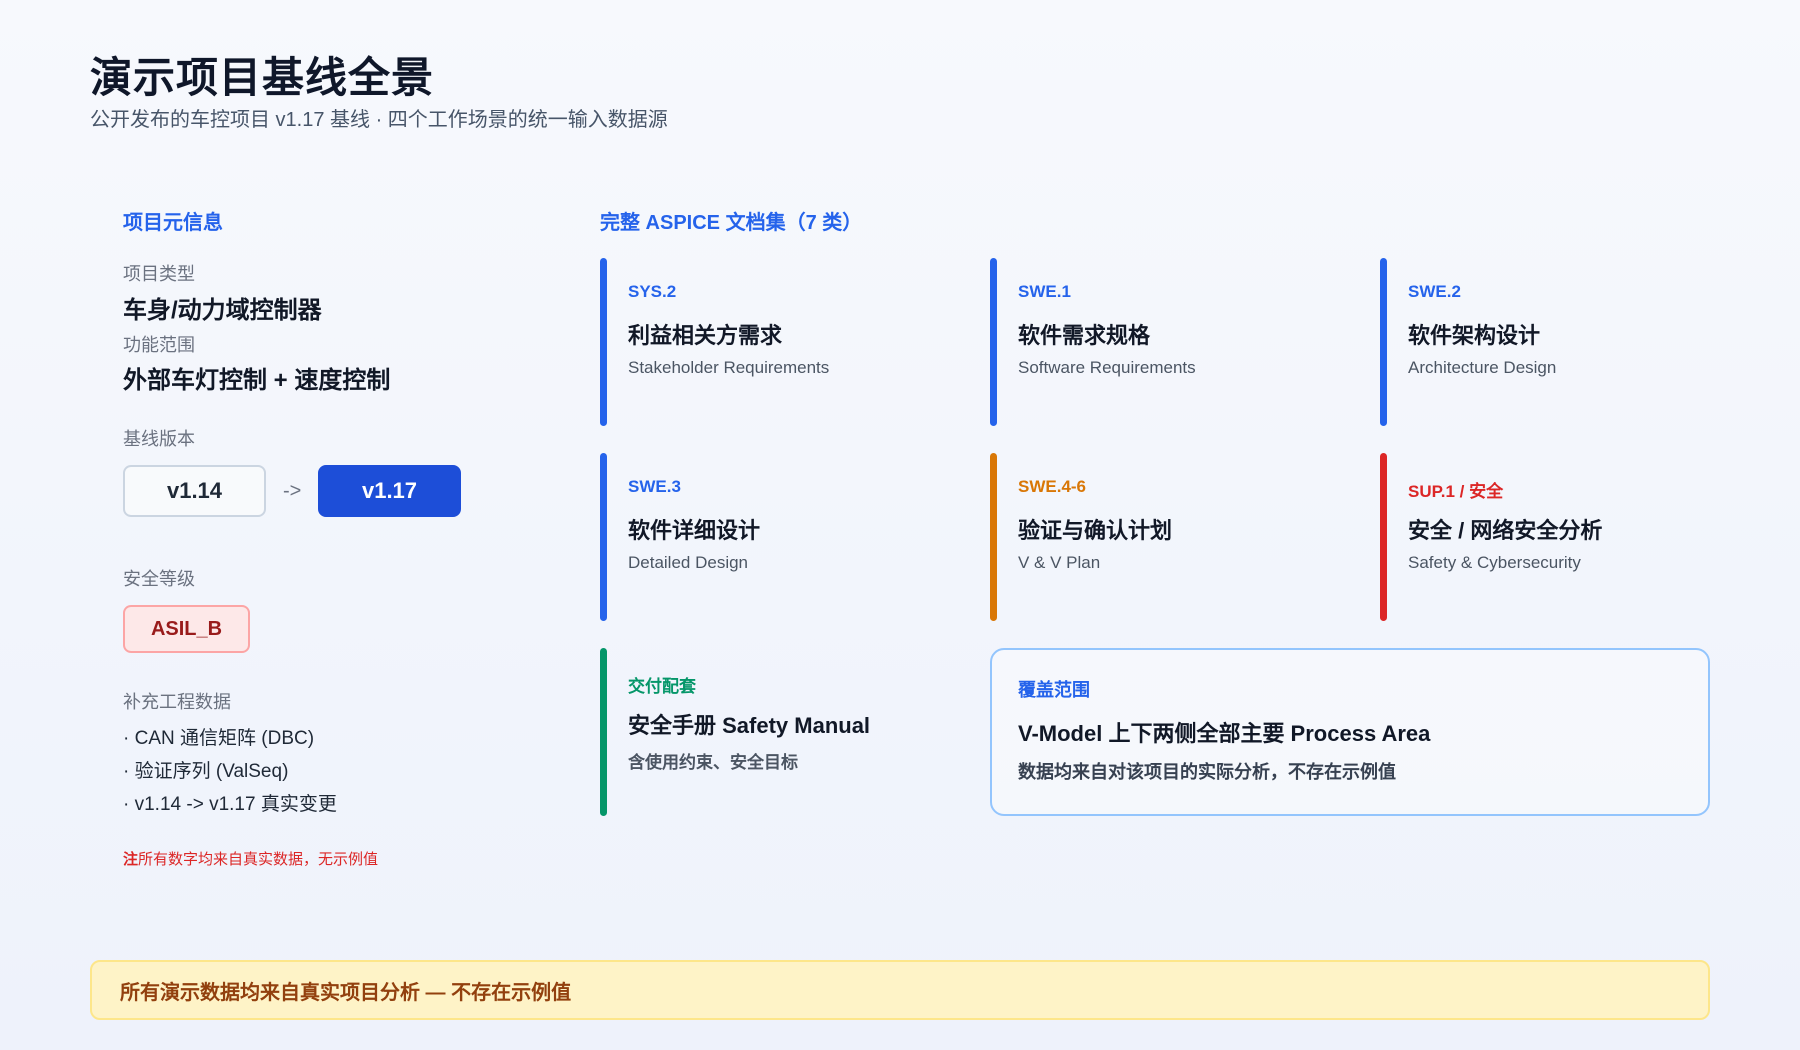 The image size is (1800, 1050). I want to click on doc-subtitle: Stakeholder Requirements, so click(729, 367).